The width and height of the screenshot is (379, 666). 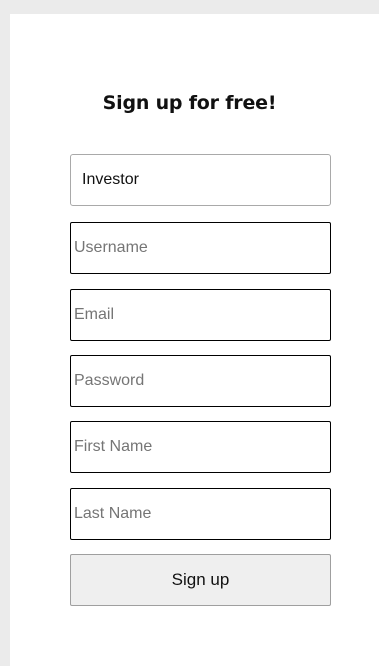 I want to click on sign-up-button: Sign up, so click(x=200, y=580).